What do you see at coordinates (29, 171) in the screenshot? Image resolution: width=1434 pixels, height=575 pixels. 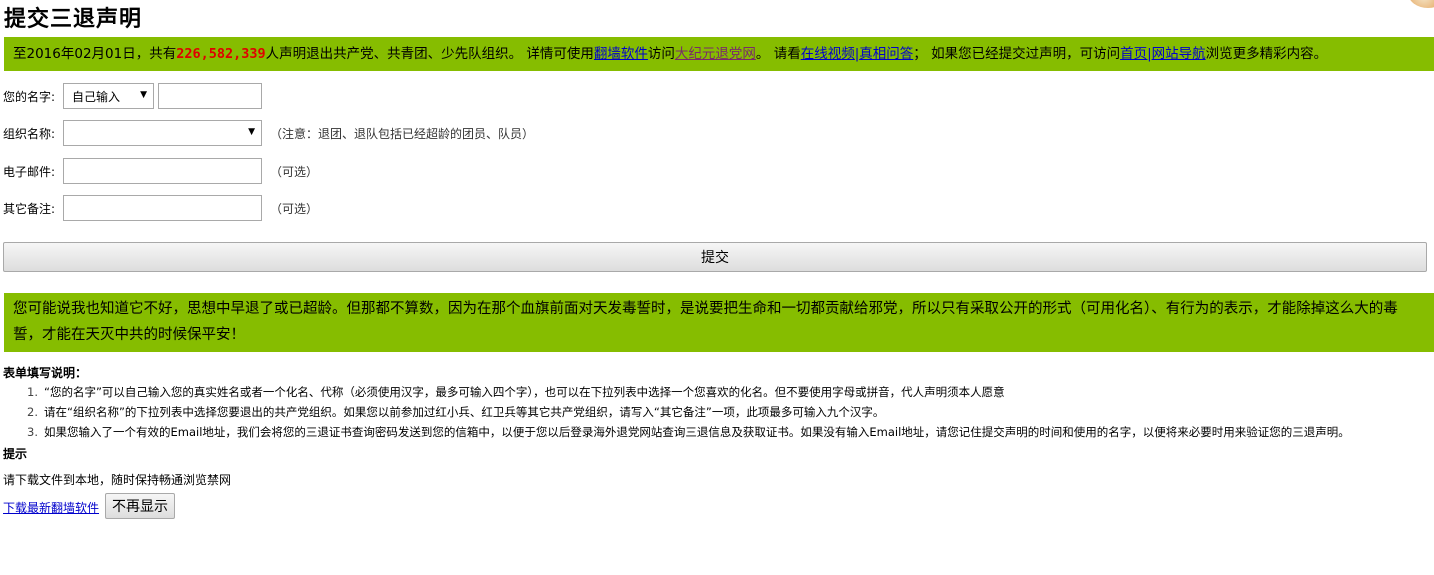 I see `email-label: 电子邮件:` at bounding box center [29, 171].